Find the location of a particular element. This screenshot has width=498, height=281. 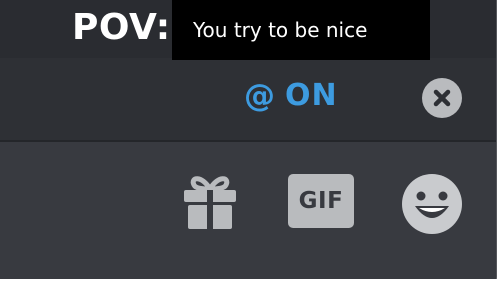

at-sign-icon: @ is located at coordinates (259, 96).